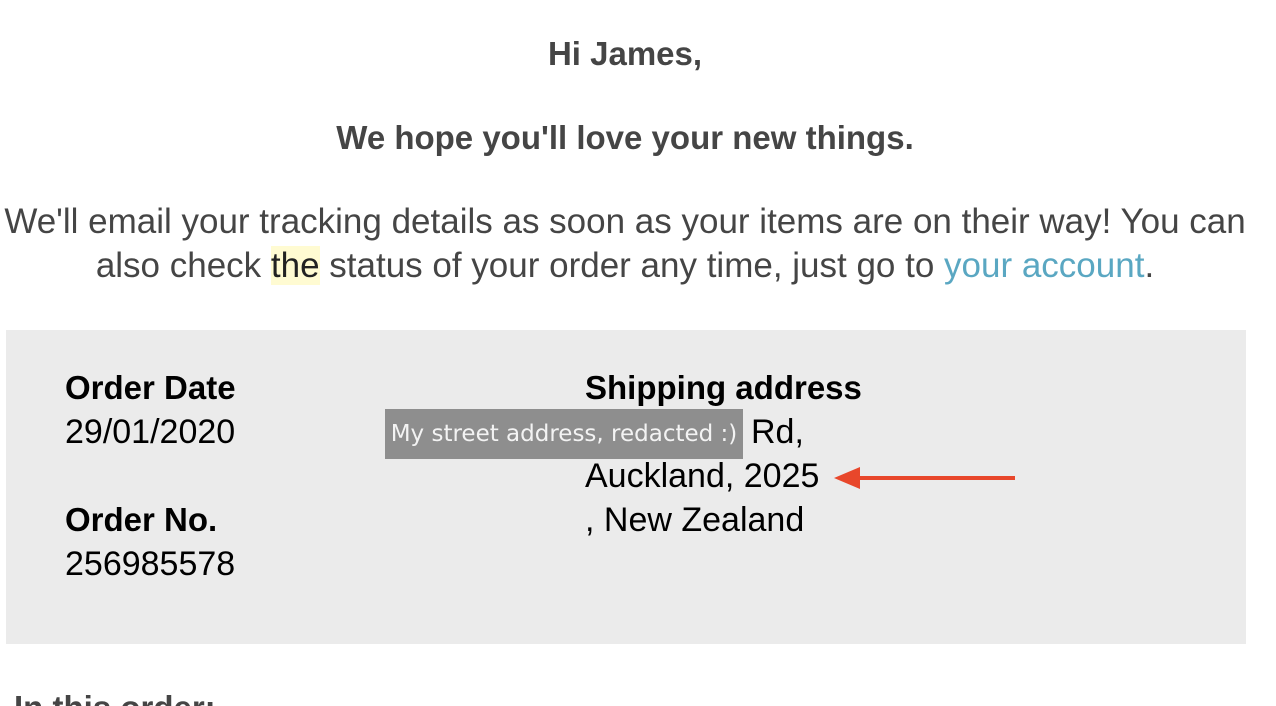 The image size is (1276, 706). Describe the element at coordinates (777, 432) in the screenshot. I see `shipping-address-line1: Rd,` at that location.